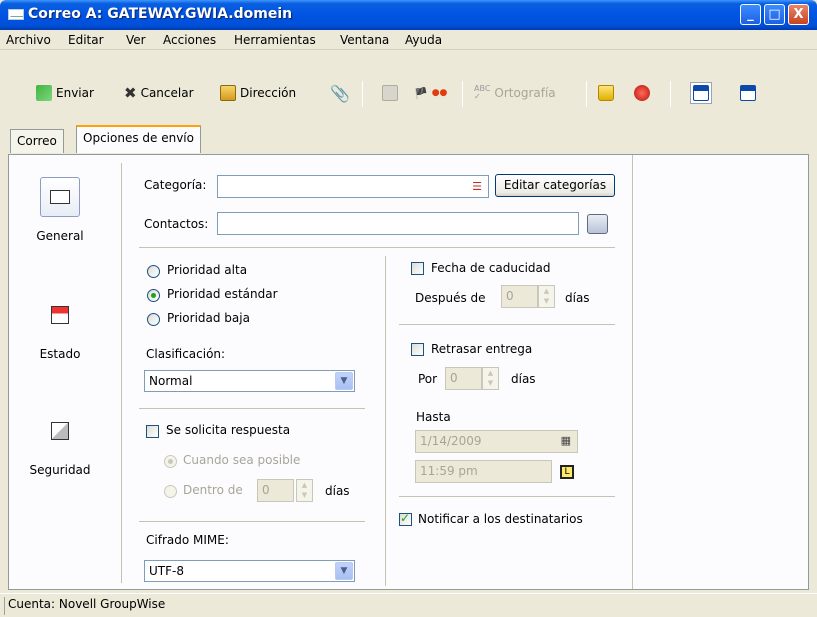  I want to click on category-field: ☰, so click(353, 186).